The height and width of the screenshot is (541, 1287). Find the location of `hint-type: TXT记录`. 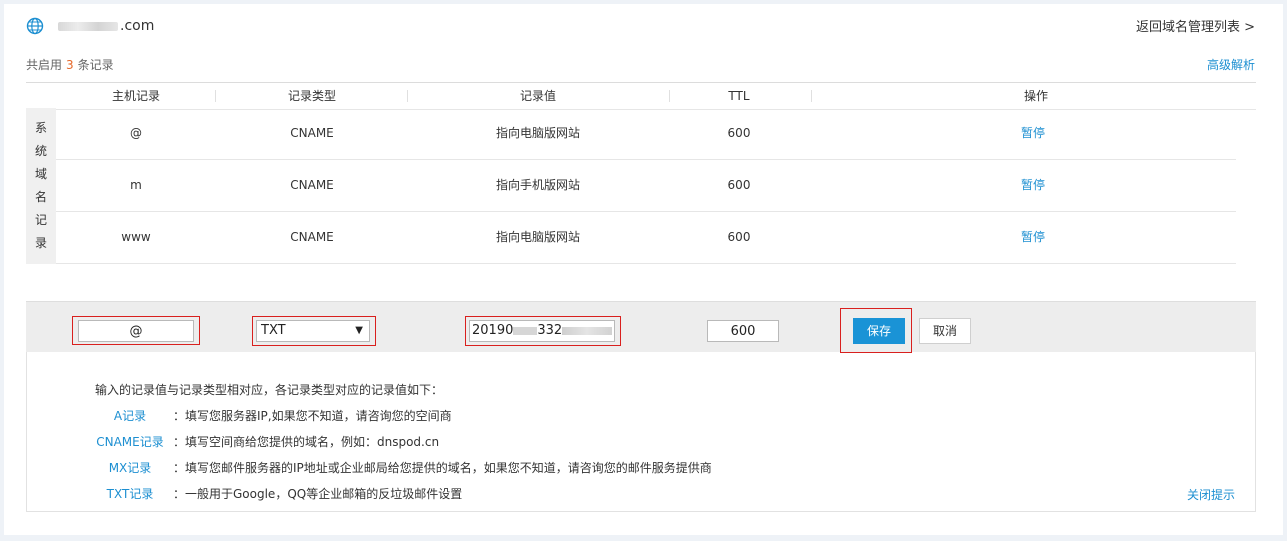

hint-type: TXT记录 is located at coordinates (130, 494).